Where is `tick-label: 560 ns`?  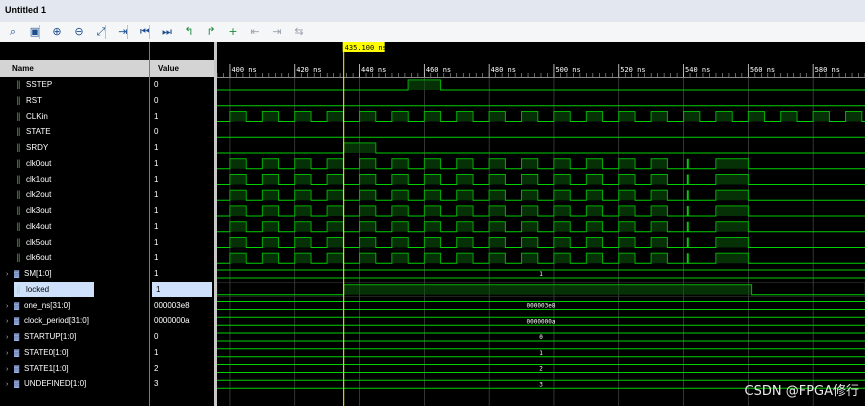 tick-label: 560 ns is located at coordinates (762, 70).